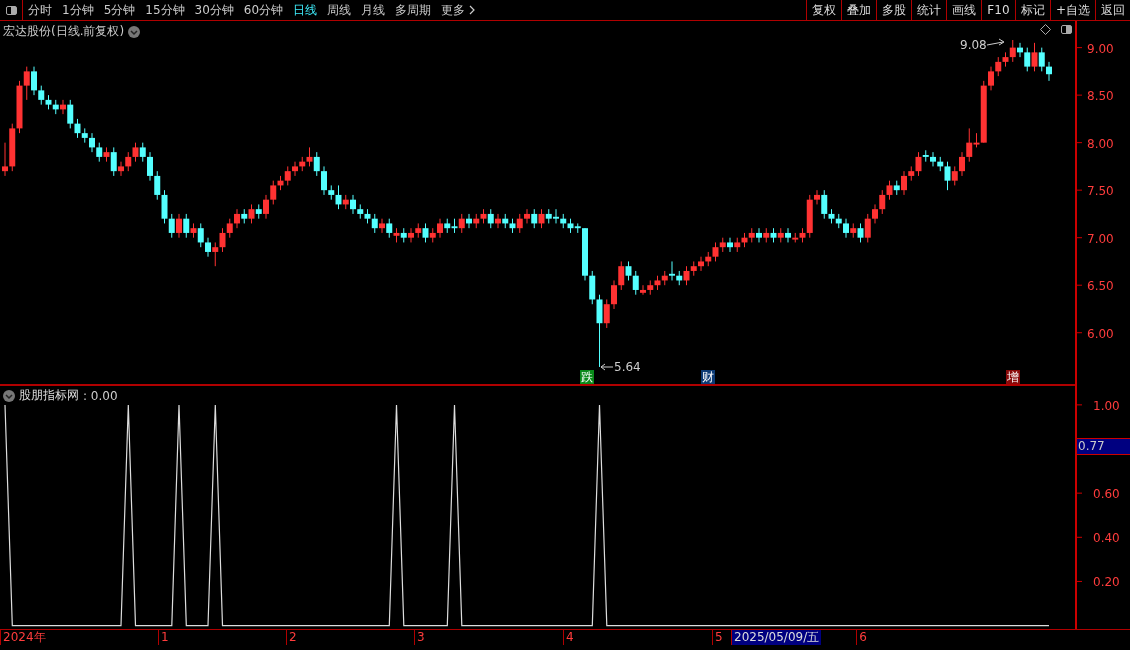 The width and height of the screenshot is (1130, 650). Describe the element at coordinates (1100, 333) in the screenshot. I see `axis-label: 6.00` at that location.